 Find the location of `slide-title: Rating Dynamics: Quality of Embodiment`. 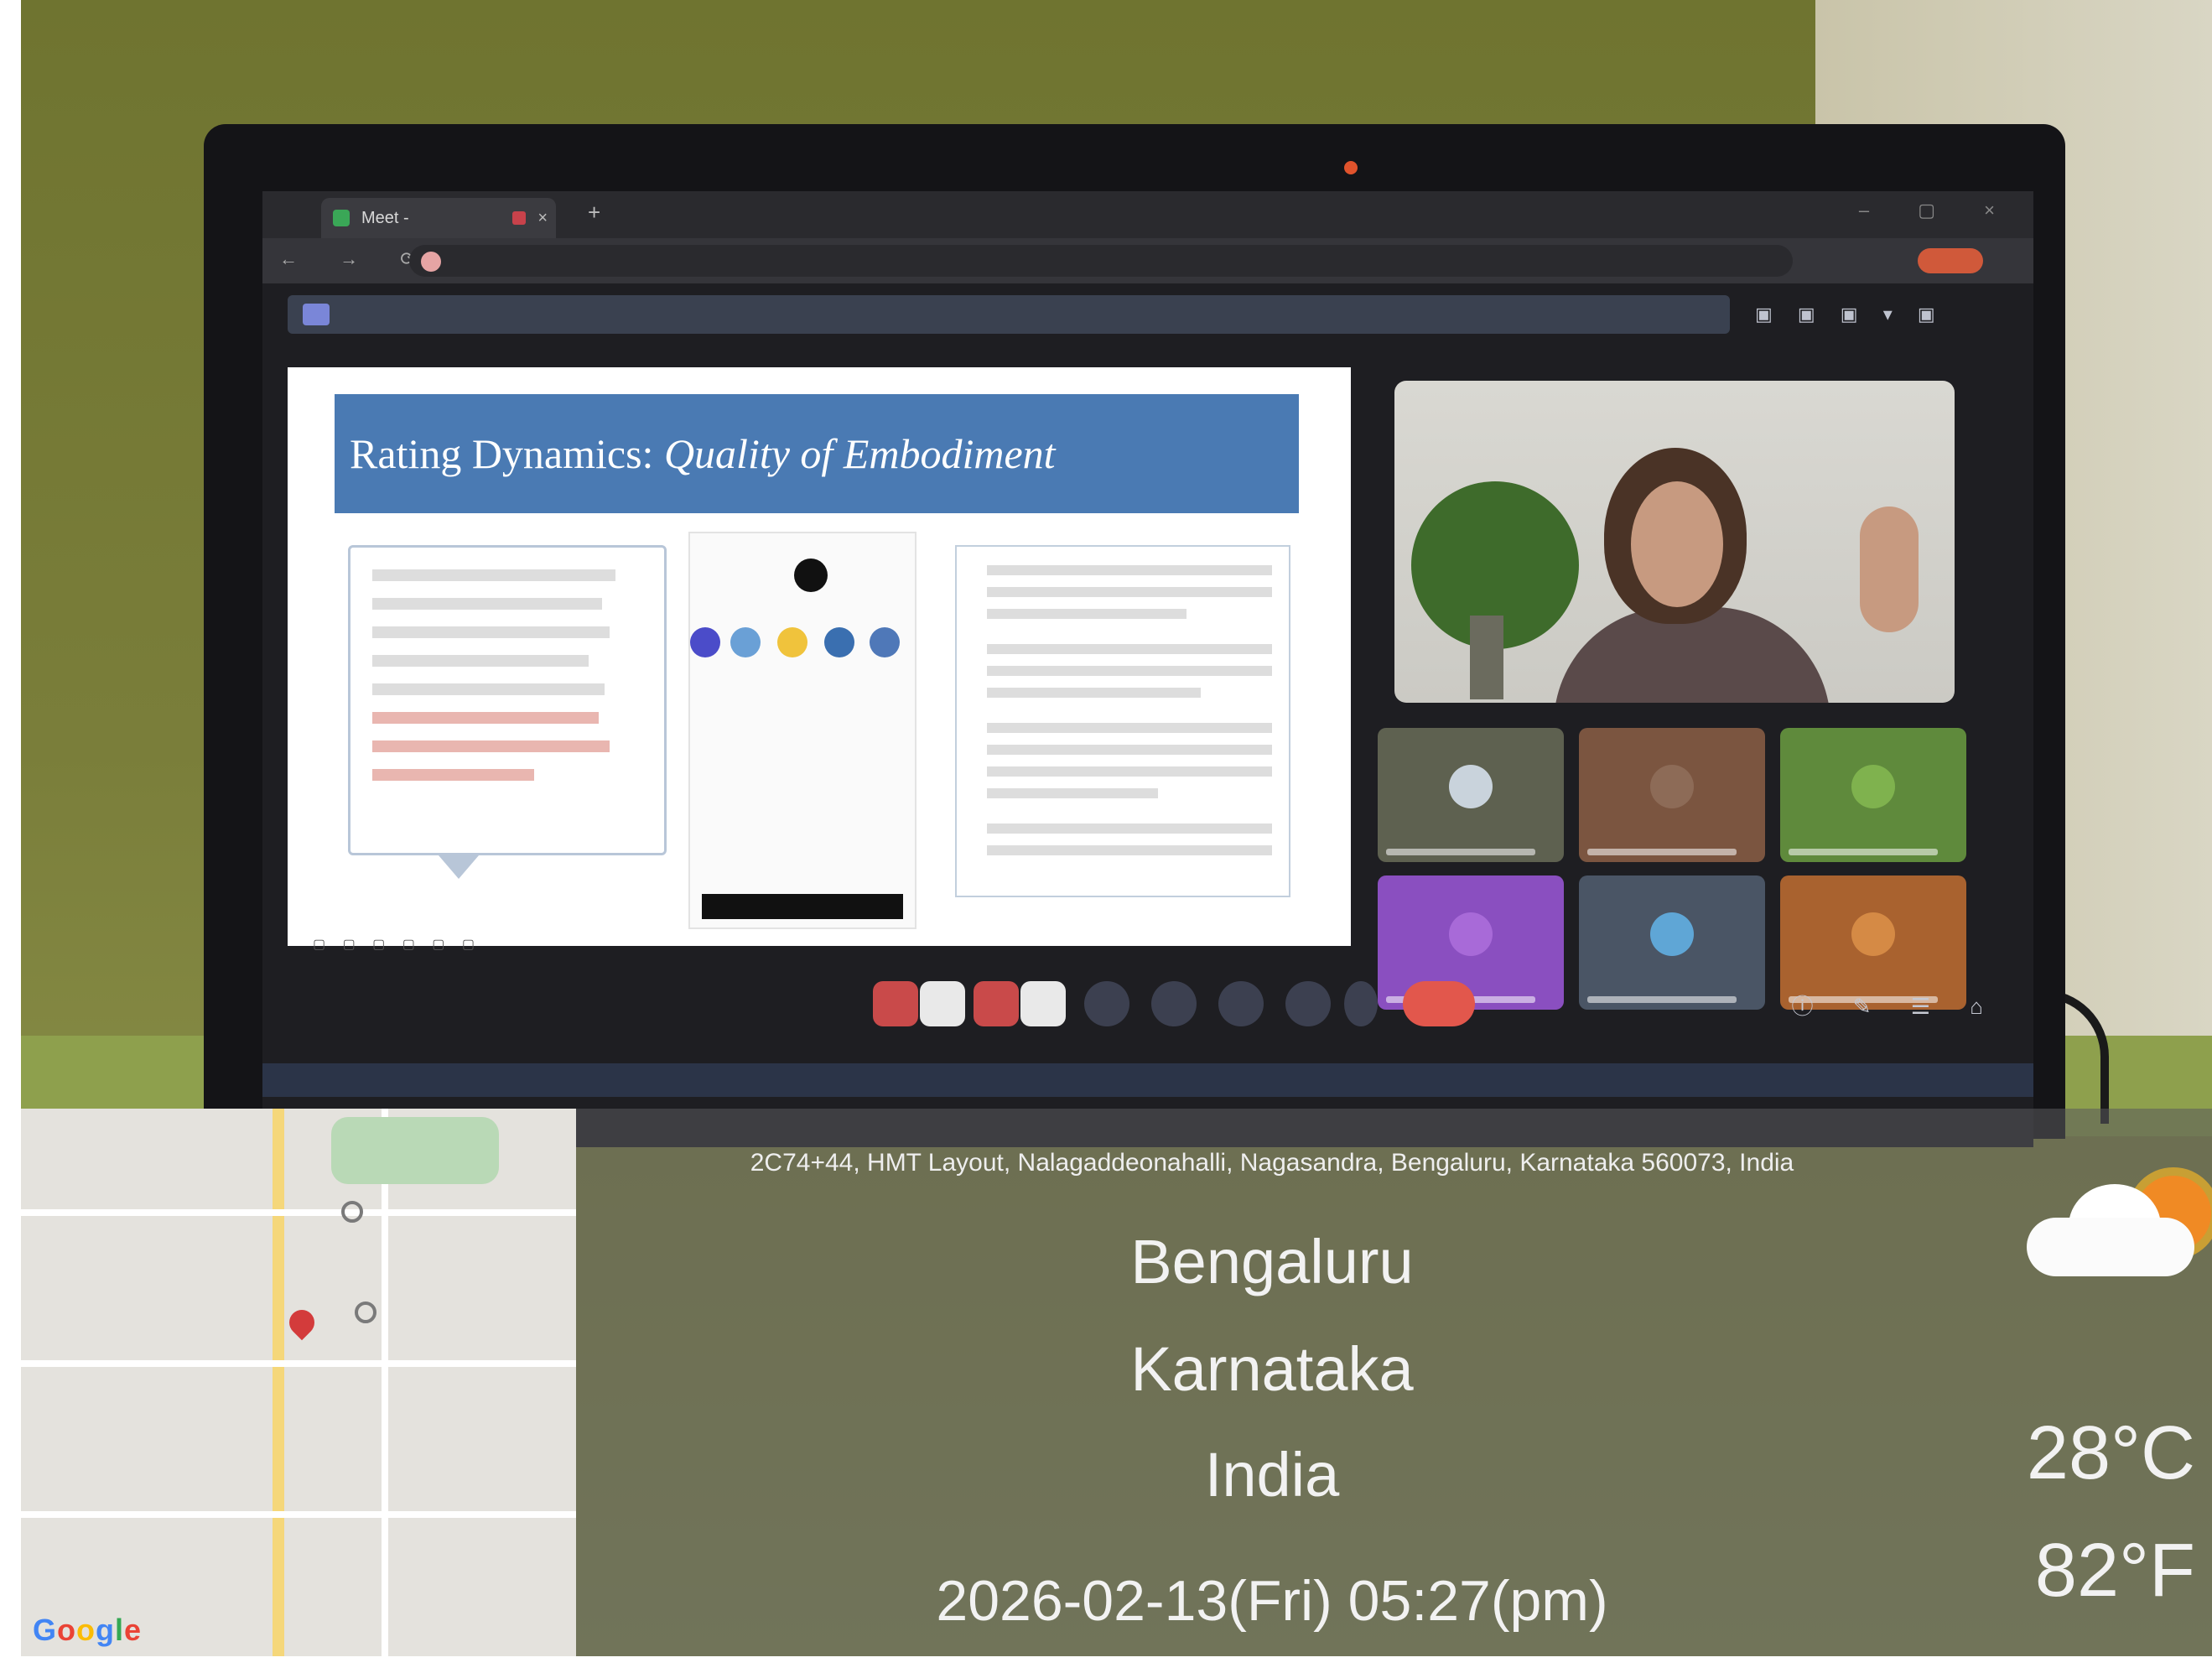

slide-title: Rating Dynamics: Quality of Embodiment is located at coordinates (817, 453).